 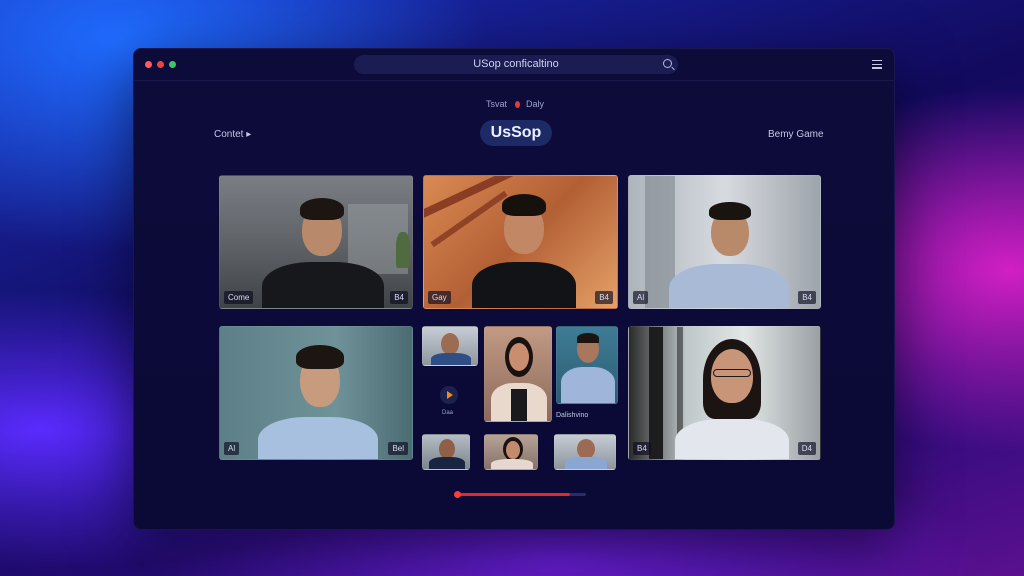 I want to click on address-search-bar: USop conficaltino, so click(x=516, y=64).